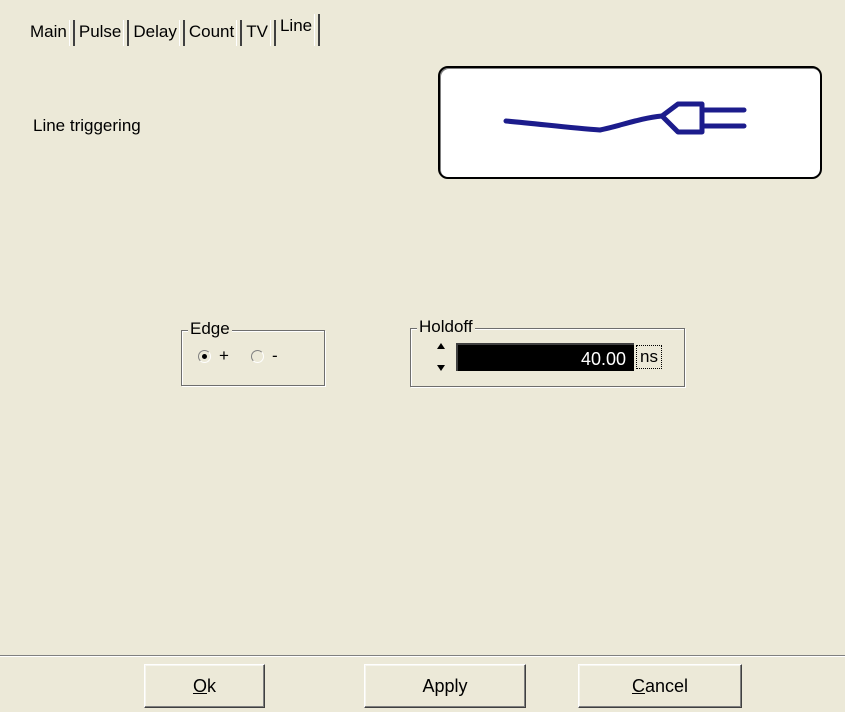 The image size is (845, 712). I want to click on apply-button: Apply, so click(445, 686).